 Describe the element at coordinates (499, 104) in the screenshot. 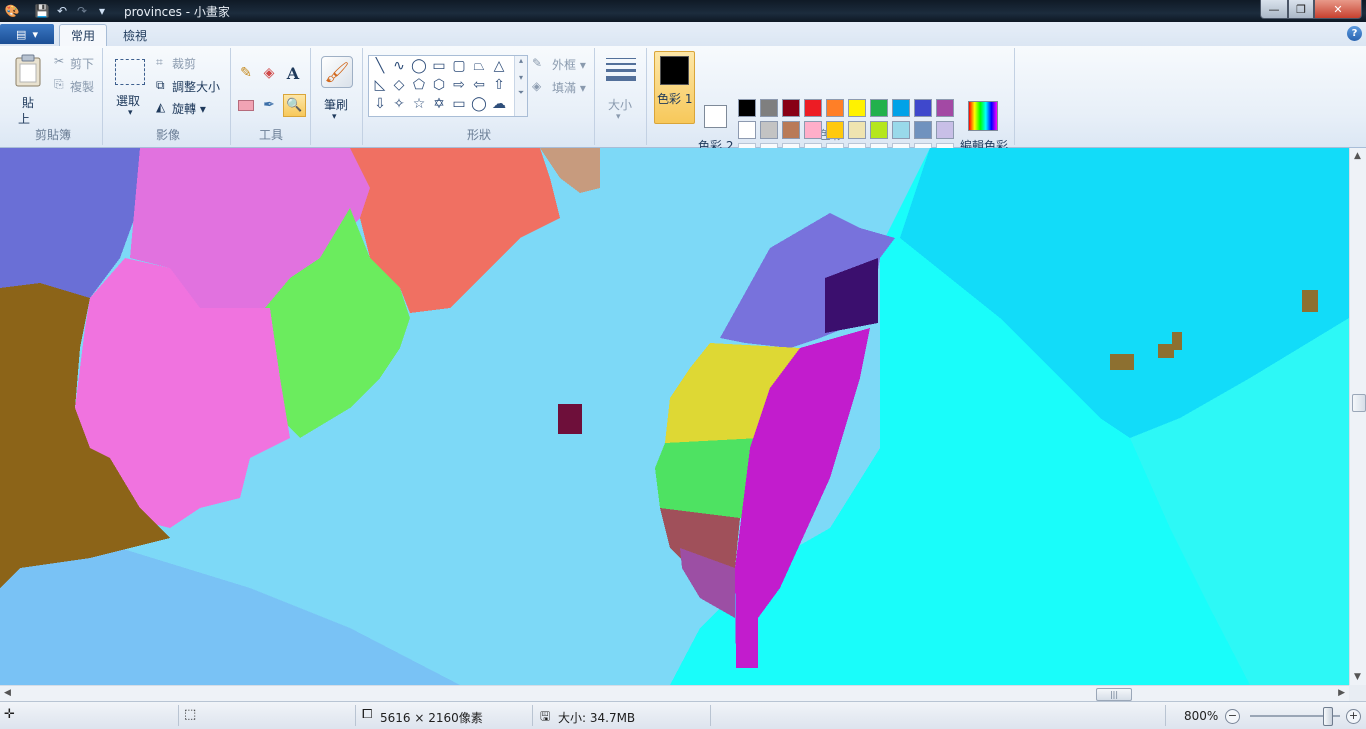

I see `cloud-callout-shape-icon: ☁` at that location.